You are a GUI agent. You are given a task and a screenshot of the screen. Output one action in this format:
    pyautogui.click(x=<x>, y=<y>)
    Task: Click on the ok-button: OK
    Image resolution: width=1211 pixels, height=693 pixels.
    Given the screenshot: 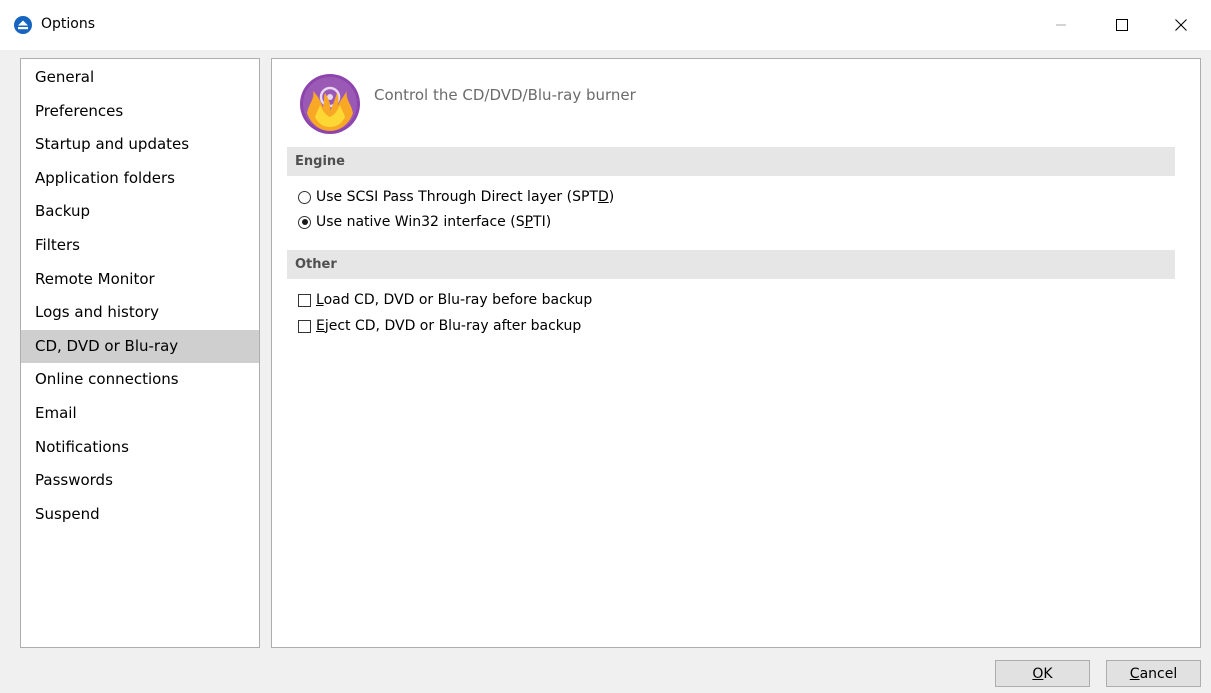 What is the action you would take?
    pyautogui.click(x=1042, y=673)
    